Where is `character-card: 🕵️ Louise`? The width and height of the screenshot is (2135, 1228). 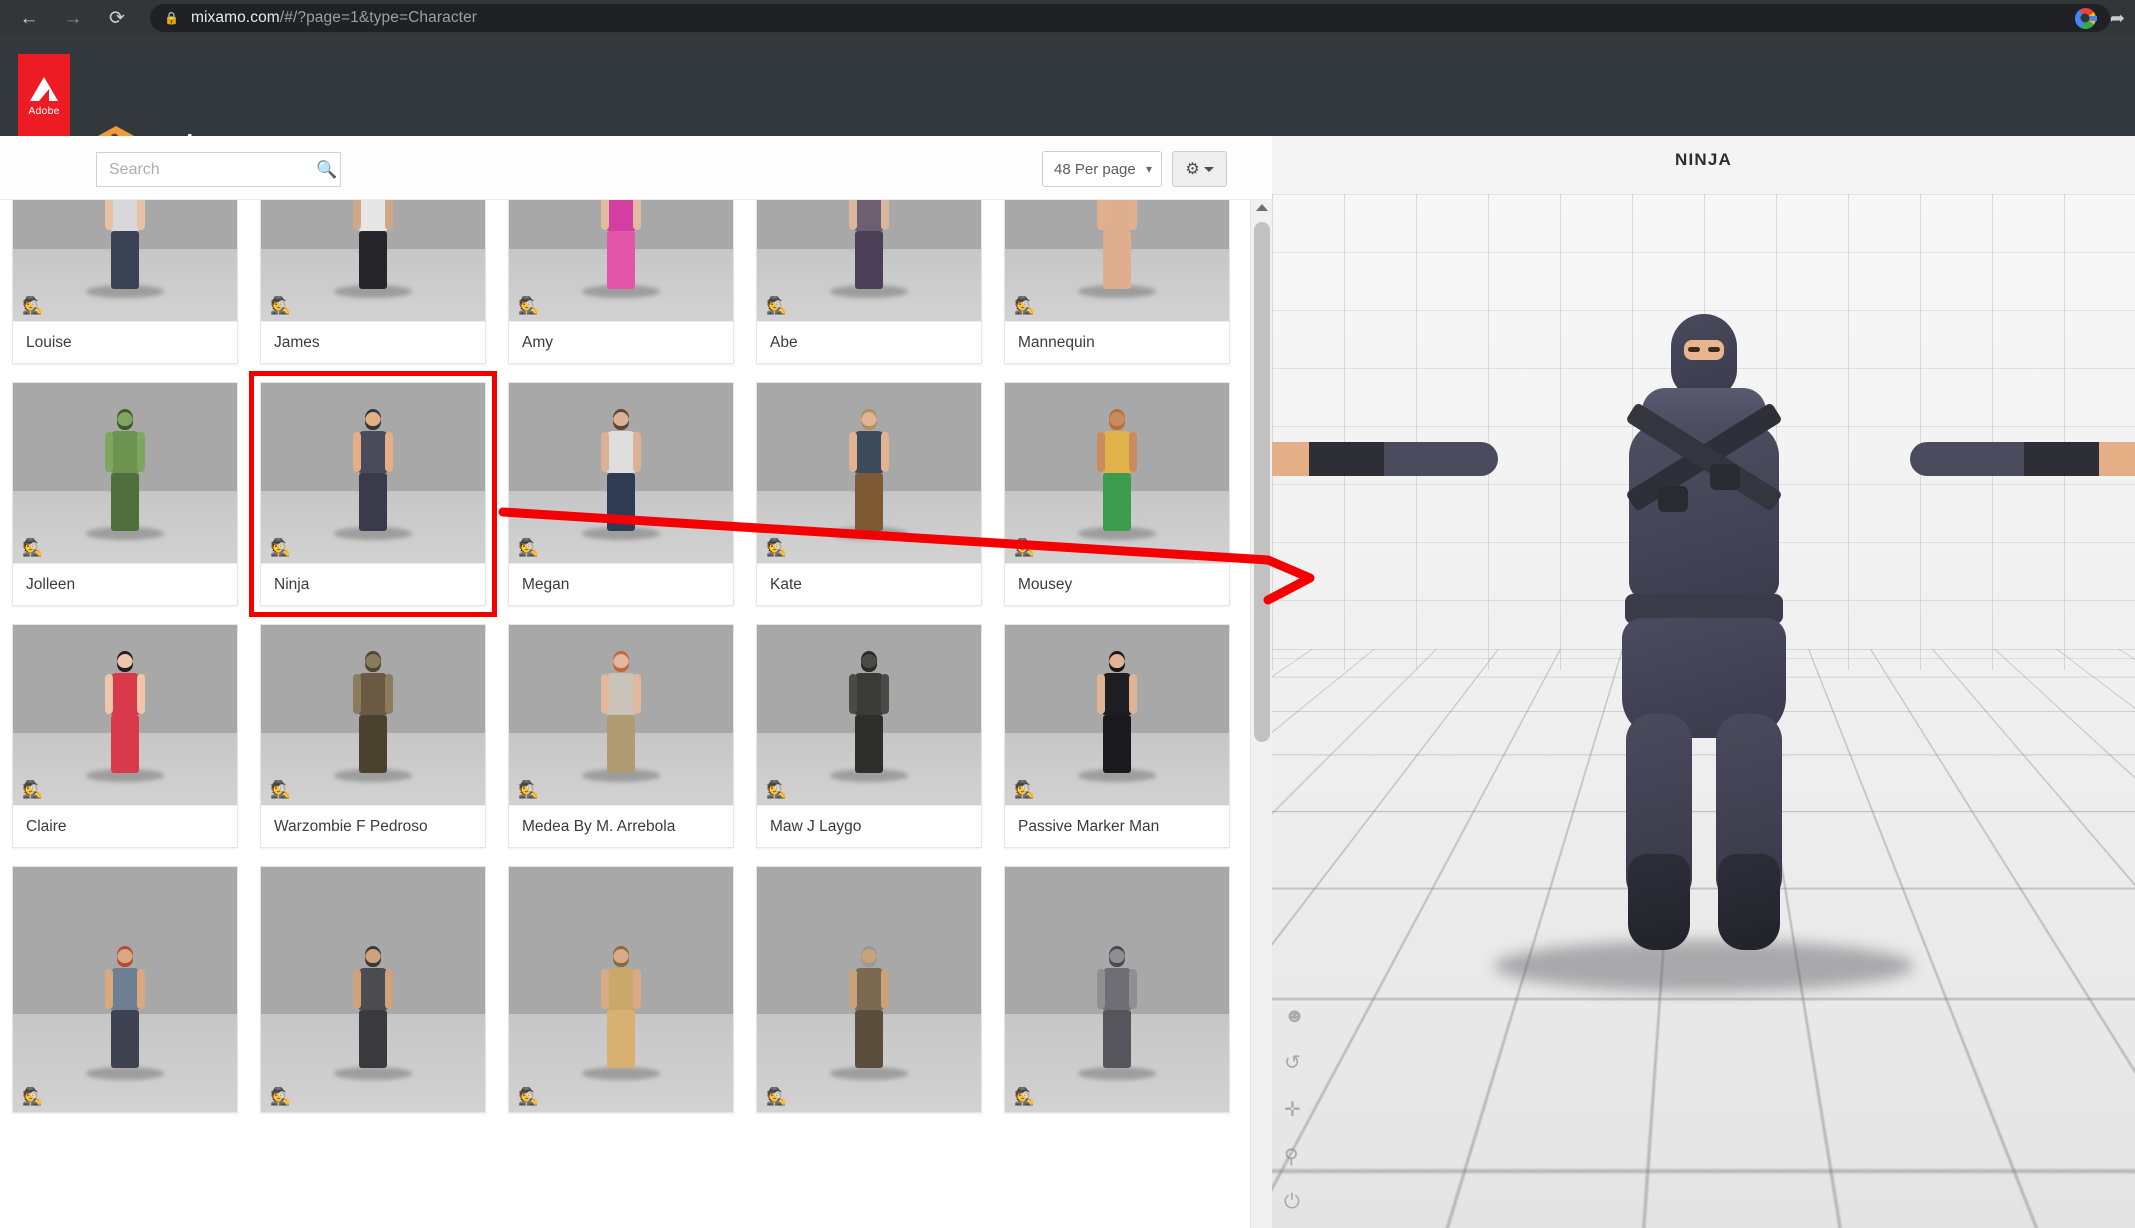 character-card: 🕵️ Louise is located at coordinates (125, 282).